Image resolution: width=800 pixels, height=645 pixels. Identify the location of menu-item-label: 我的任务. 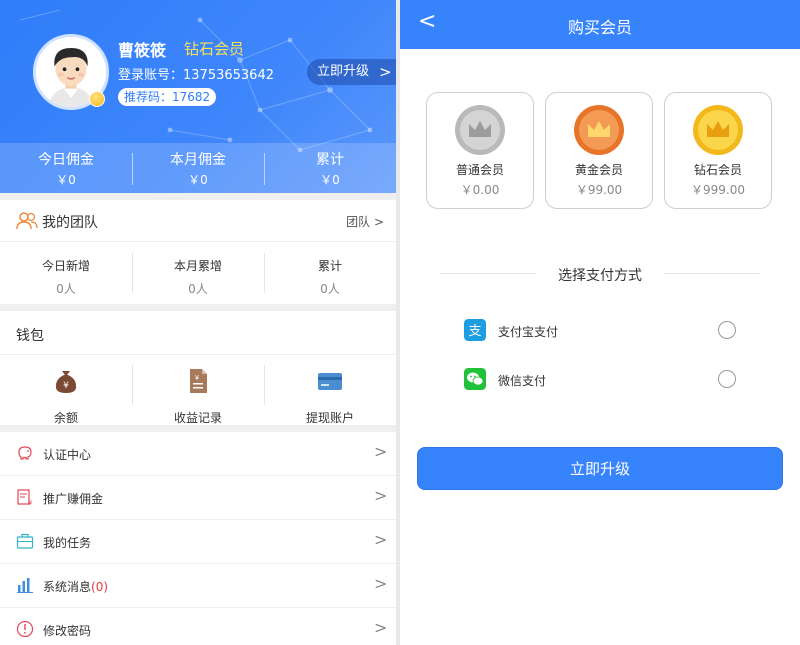
(67, 543).